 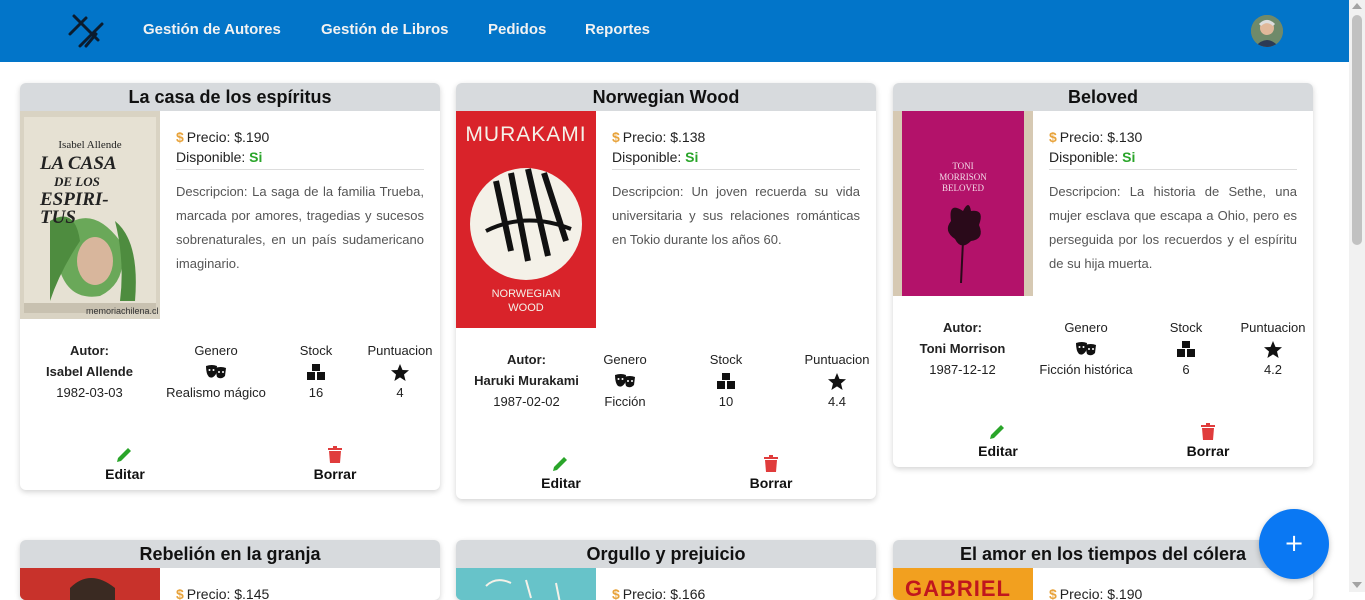 I want to click on stat-score: Puntuacion 4, so click(x=400, y=372).